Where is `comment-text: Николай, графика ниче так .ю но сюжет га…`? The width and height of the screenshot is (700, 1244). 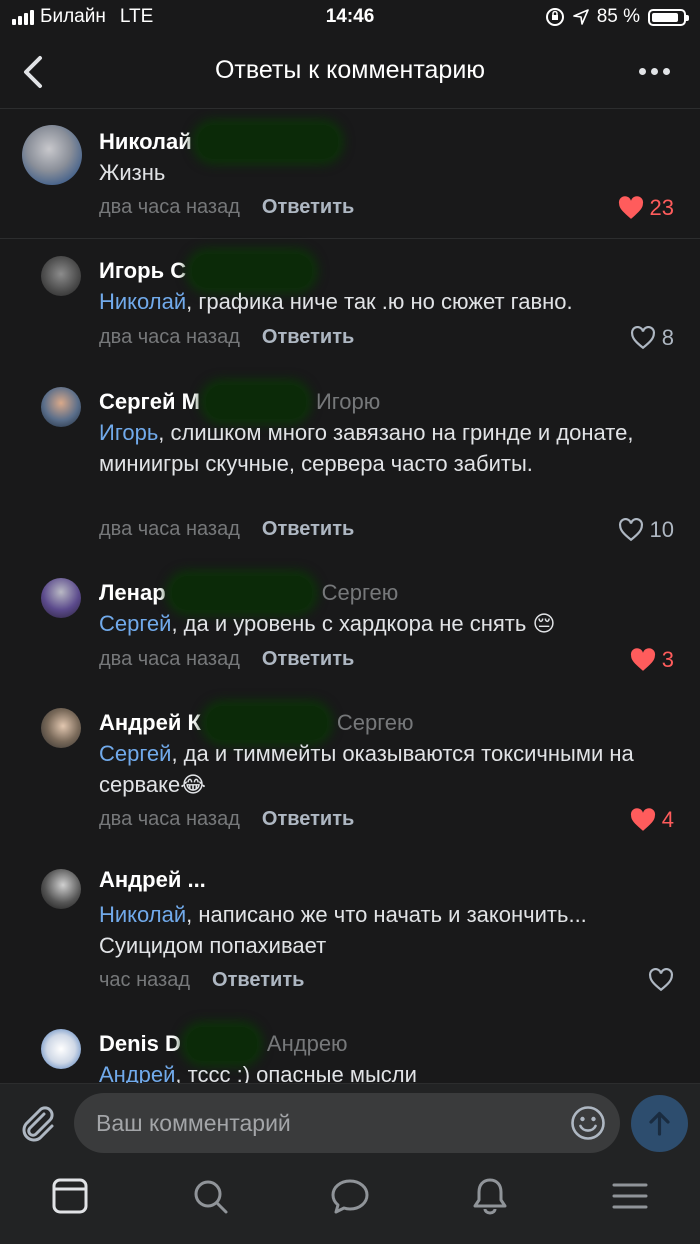 comment-text: Николай, графика ниче так .ю но сюжет га… is located at coordinates (336, 301).